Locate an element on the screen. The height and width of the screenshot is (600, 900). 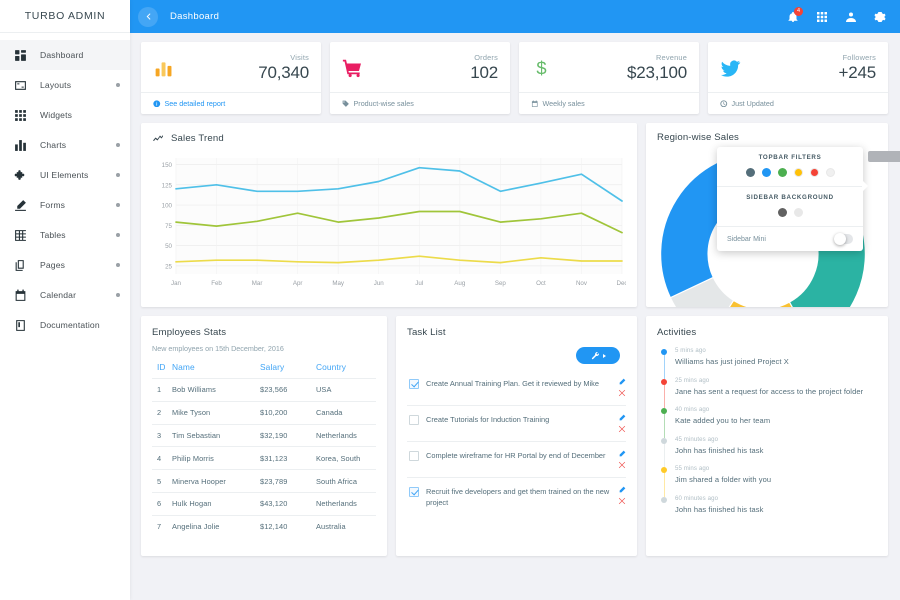
settings-button is located at coordinates (879, 16).